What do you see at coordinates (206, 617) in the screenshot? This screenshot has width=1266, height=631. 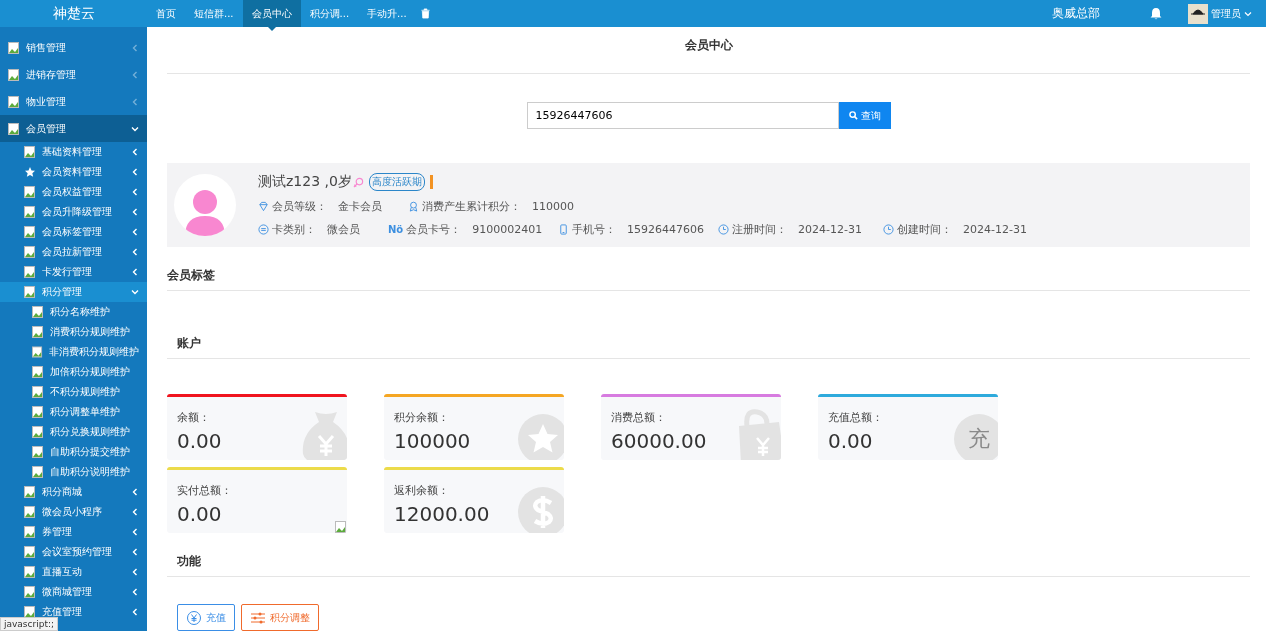 I see `action-button: 充值` at bounding box center [206, 617].